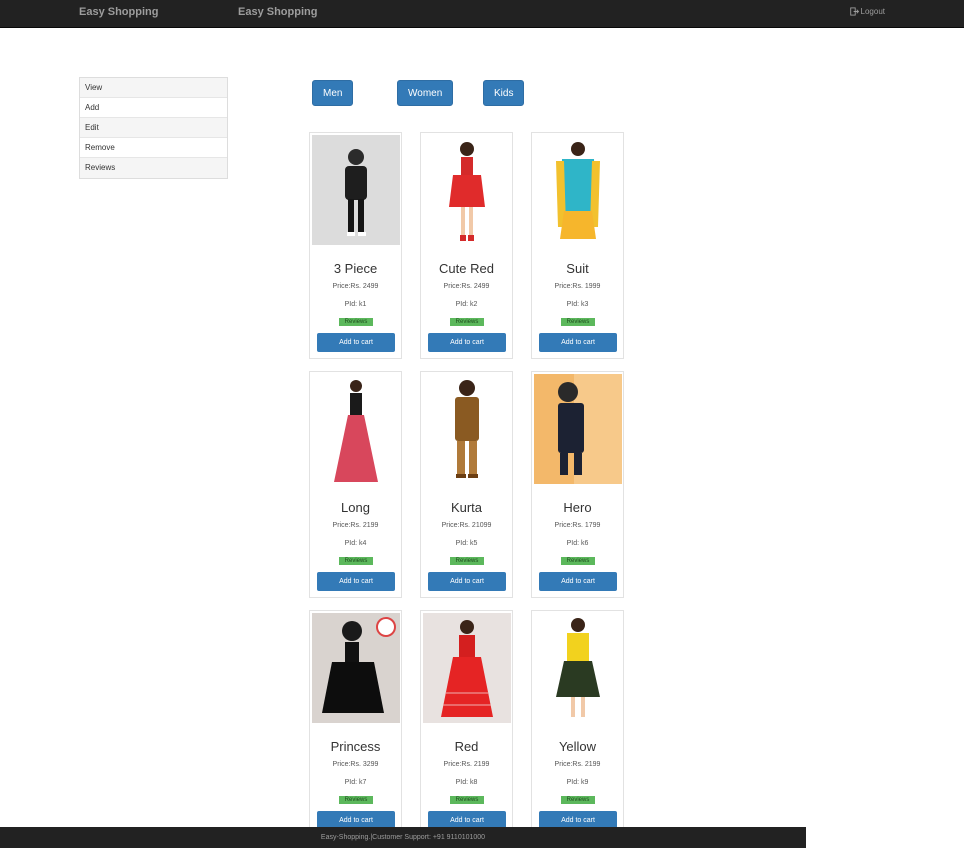  What do you see at coordinates (277, 12) in the screenshot?
I see `brand-title: Easy Shopping` at bounding box center [277, 12].